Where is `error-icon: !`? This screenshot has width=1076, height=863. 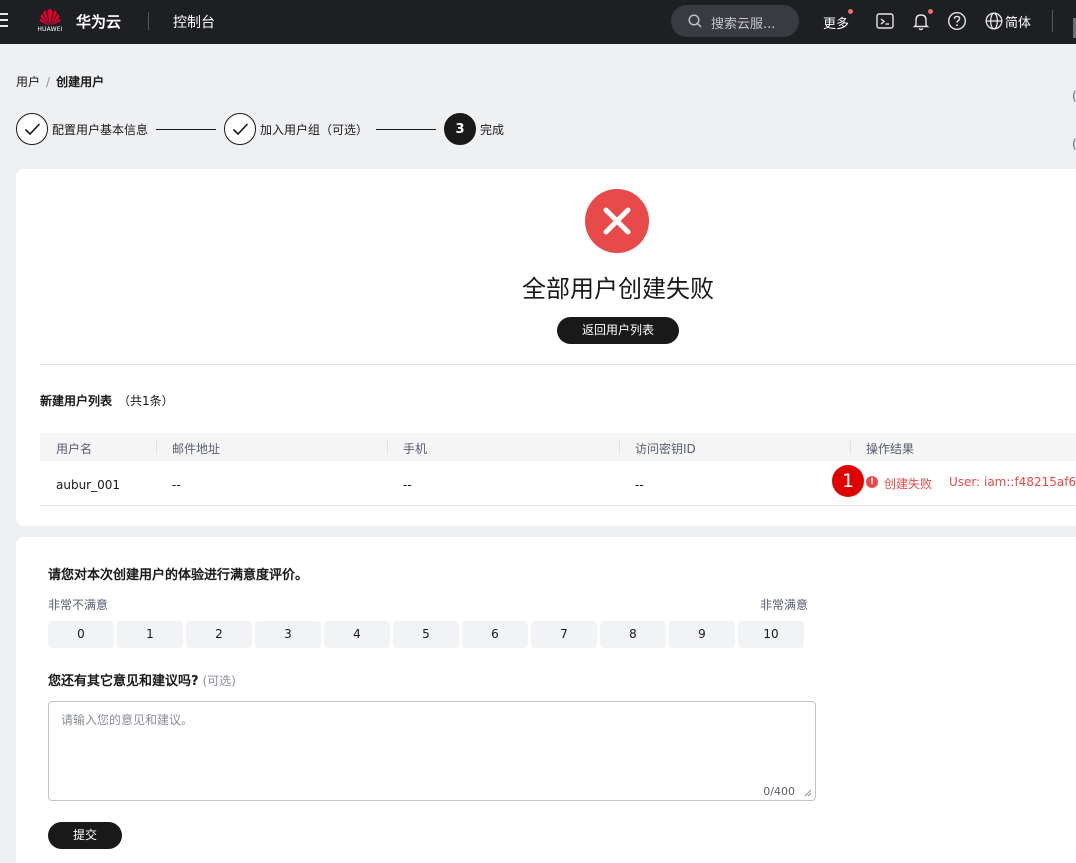 error-icon: ! is located at coordinates (872, 482).